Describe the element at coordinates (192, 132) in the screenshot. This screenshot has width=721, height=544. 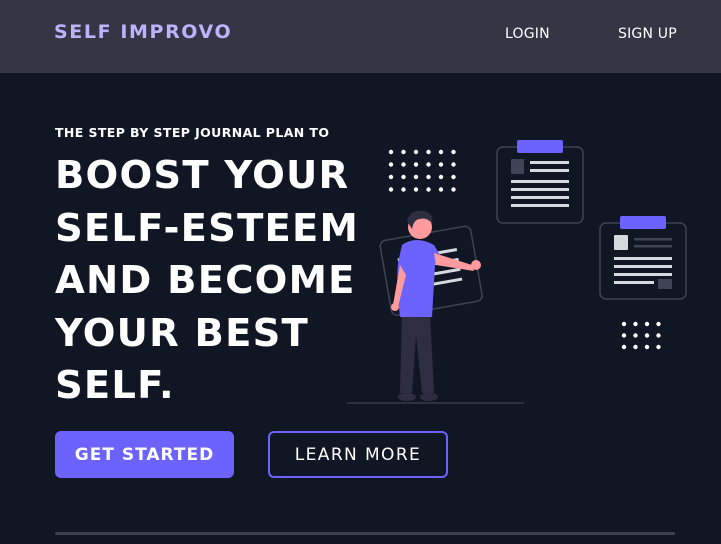
I see `hero-eyebrow: THE STEP BY STEP JOURNAL PLAN TO` at that location.